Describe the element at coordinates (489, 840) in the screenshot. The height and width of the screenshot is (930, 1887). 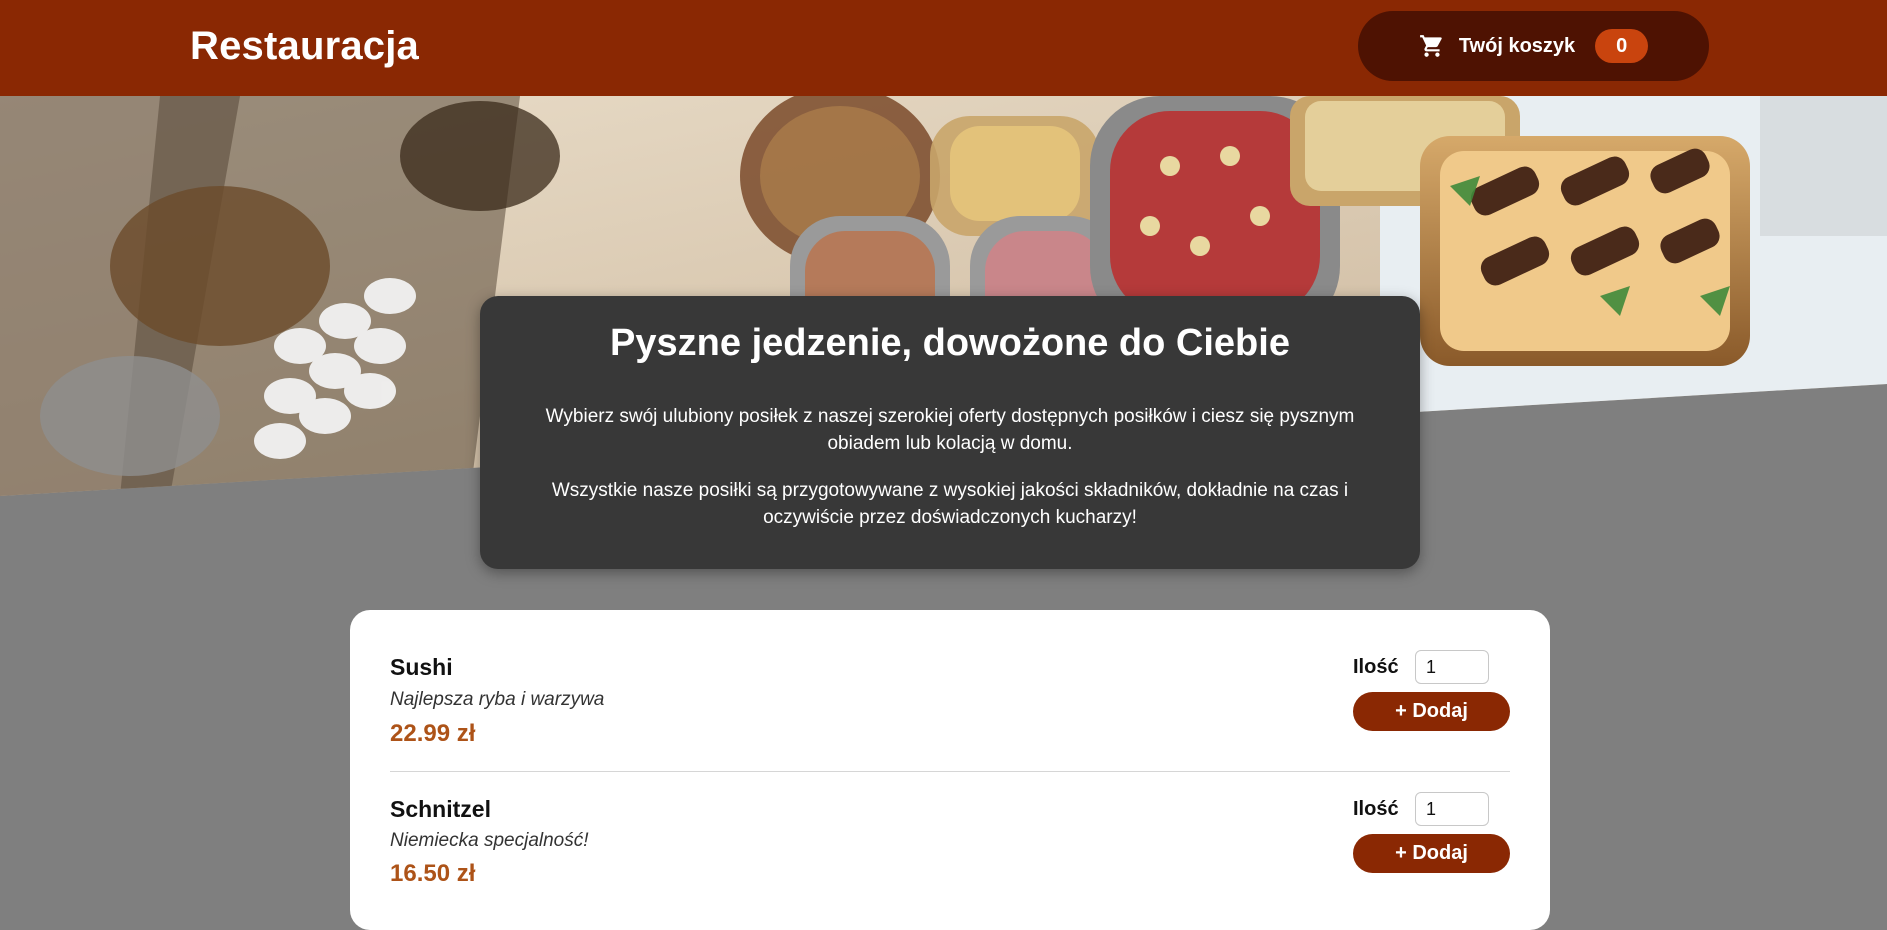
I see `meal-description: Niemiecka specjalność!` at that location.